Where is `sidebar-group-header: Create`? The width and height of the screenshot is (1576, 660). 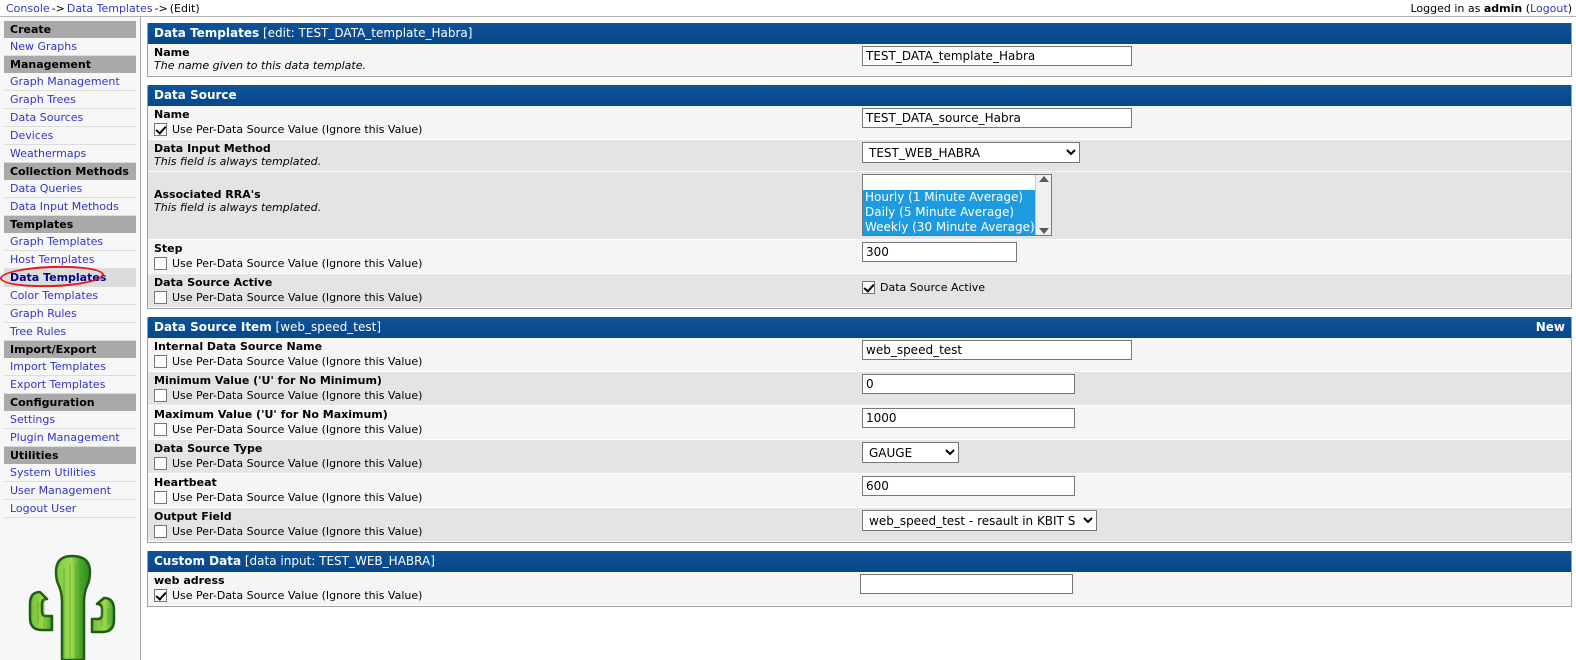 sidebar-group-header: Create is located at coordinates (70, 29).